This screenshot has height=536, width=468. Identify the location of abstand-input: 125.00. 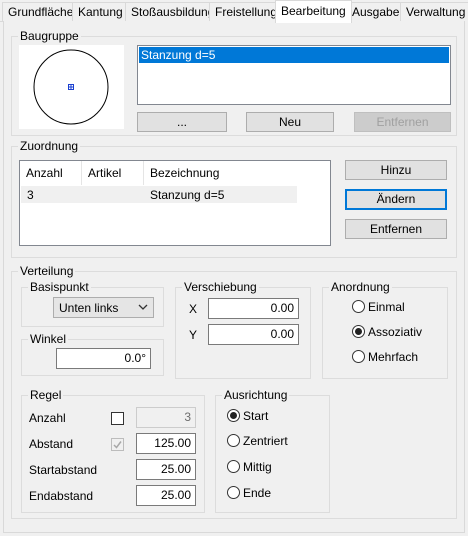
(166, 443).